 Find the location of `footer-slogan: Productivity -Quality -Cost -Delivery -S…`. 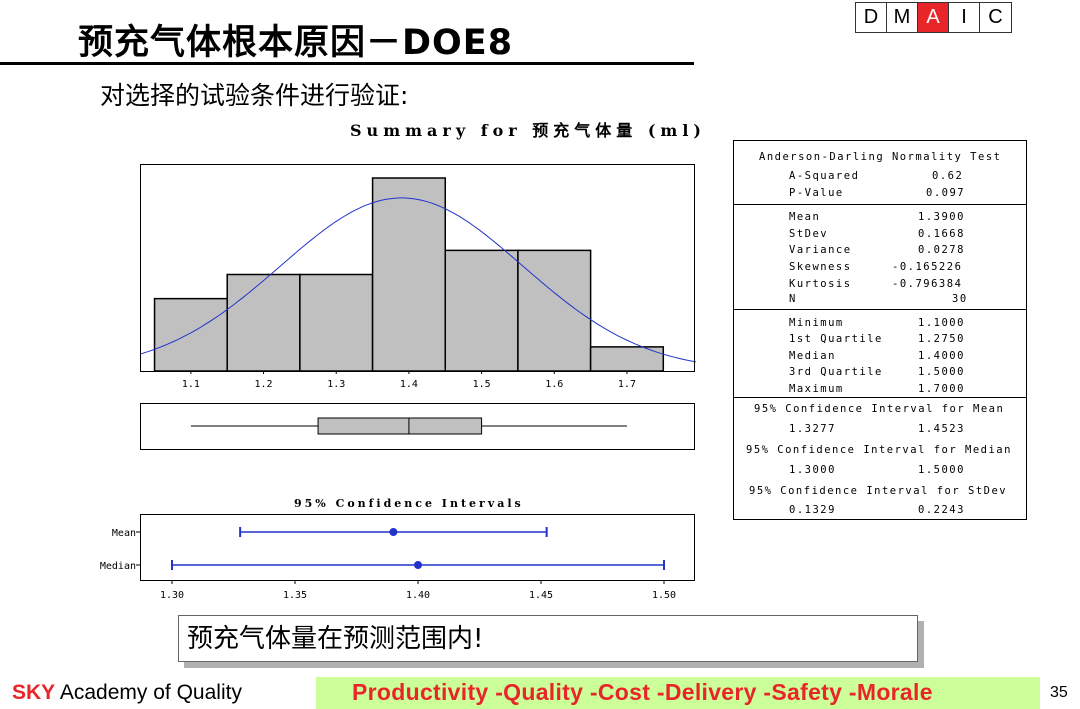

footer-slogan: Productivity -Quality -Cost -Delivery -S… is located at coordinates (642, 692).